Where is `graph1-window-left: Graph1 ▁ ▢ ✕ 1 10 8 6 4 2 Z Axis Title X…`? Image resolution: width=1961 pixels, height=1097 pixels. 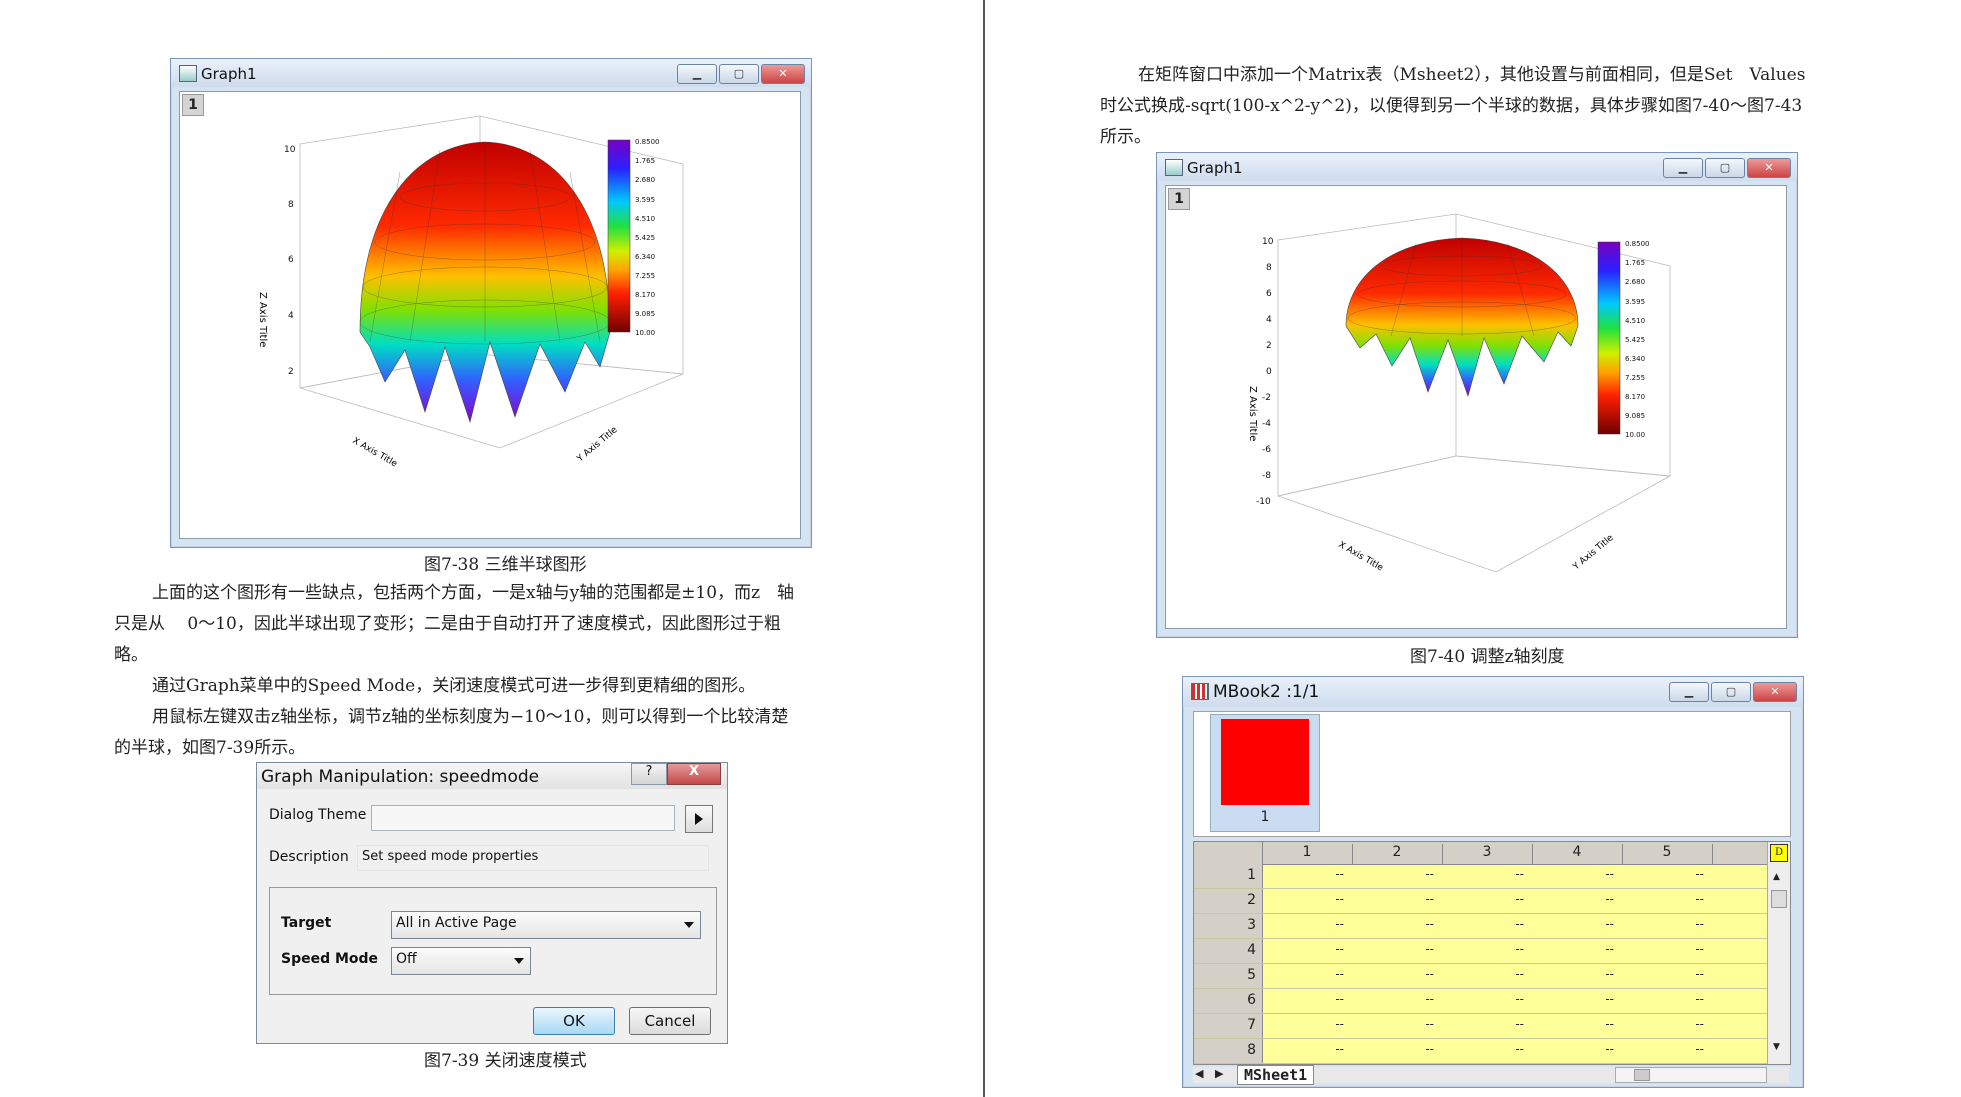 graph1-window-left: Graph1 ▁ ▢ ✕ 1 10 8 6 4 2 Z Axis Title X… is located at coordinates (491, 303).